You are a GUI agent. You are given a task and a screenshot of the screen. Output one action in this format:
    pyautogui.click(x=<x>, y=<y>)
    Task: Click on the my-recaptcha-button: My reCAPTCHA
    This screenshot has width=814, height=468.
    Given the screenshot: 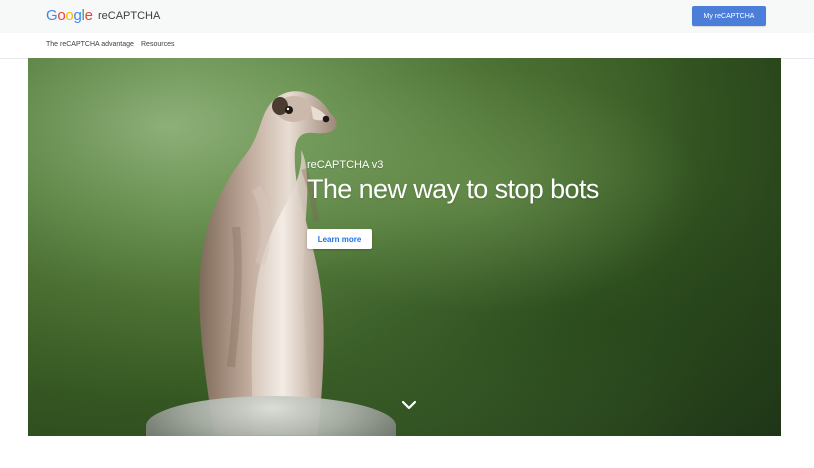 What is the action you would take?
    pyautogui.click(x=729, y=16)
    